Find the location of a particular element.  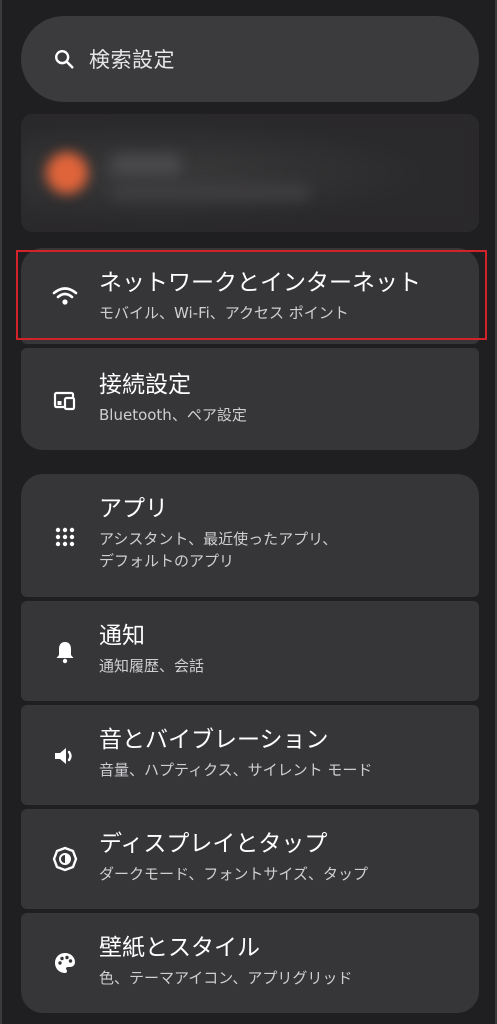

brightness-icon is located at coordinates (65, 859).